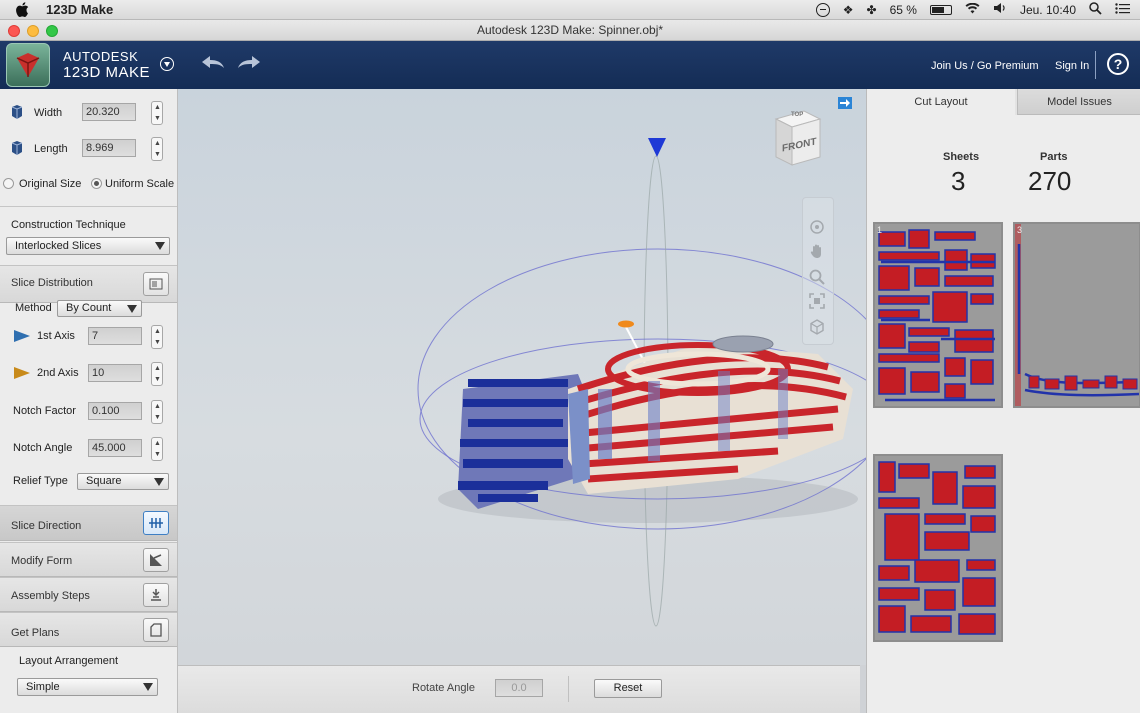 Image resolution: width=1140 pixels, height=713 pixels. I want to click on notch-factor-label: Notch Factor, so click(44, 411).